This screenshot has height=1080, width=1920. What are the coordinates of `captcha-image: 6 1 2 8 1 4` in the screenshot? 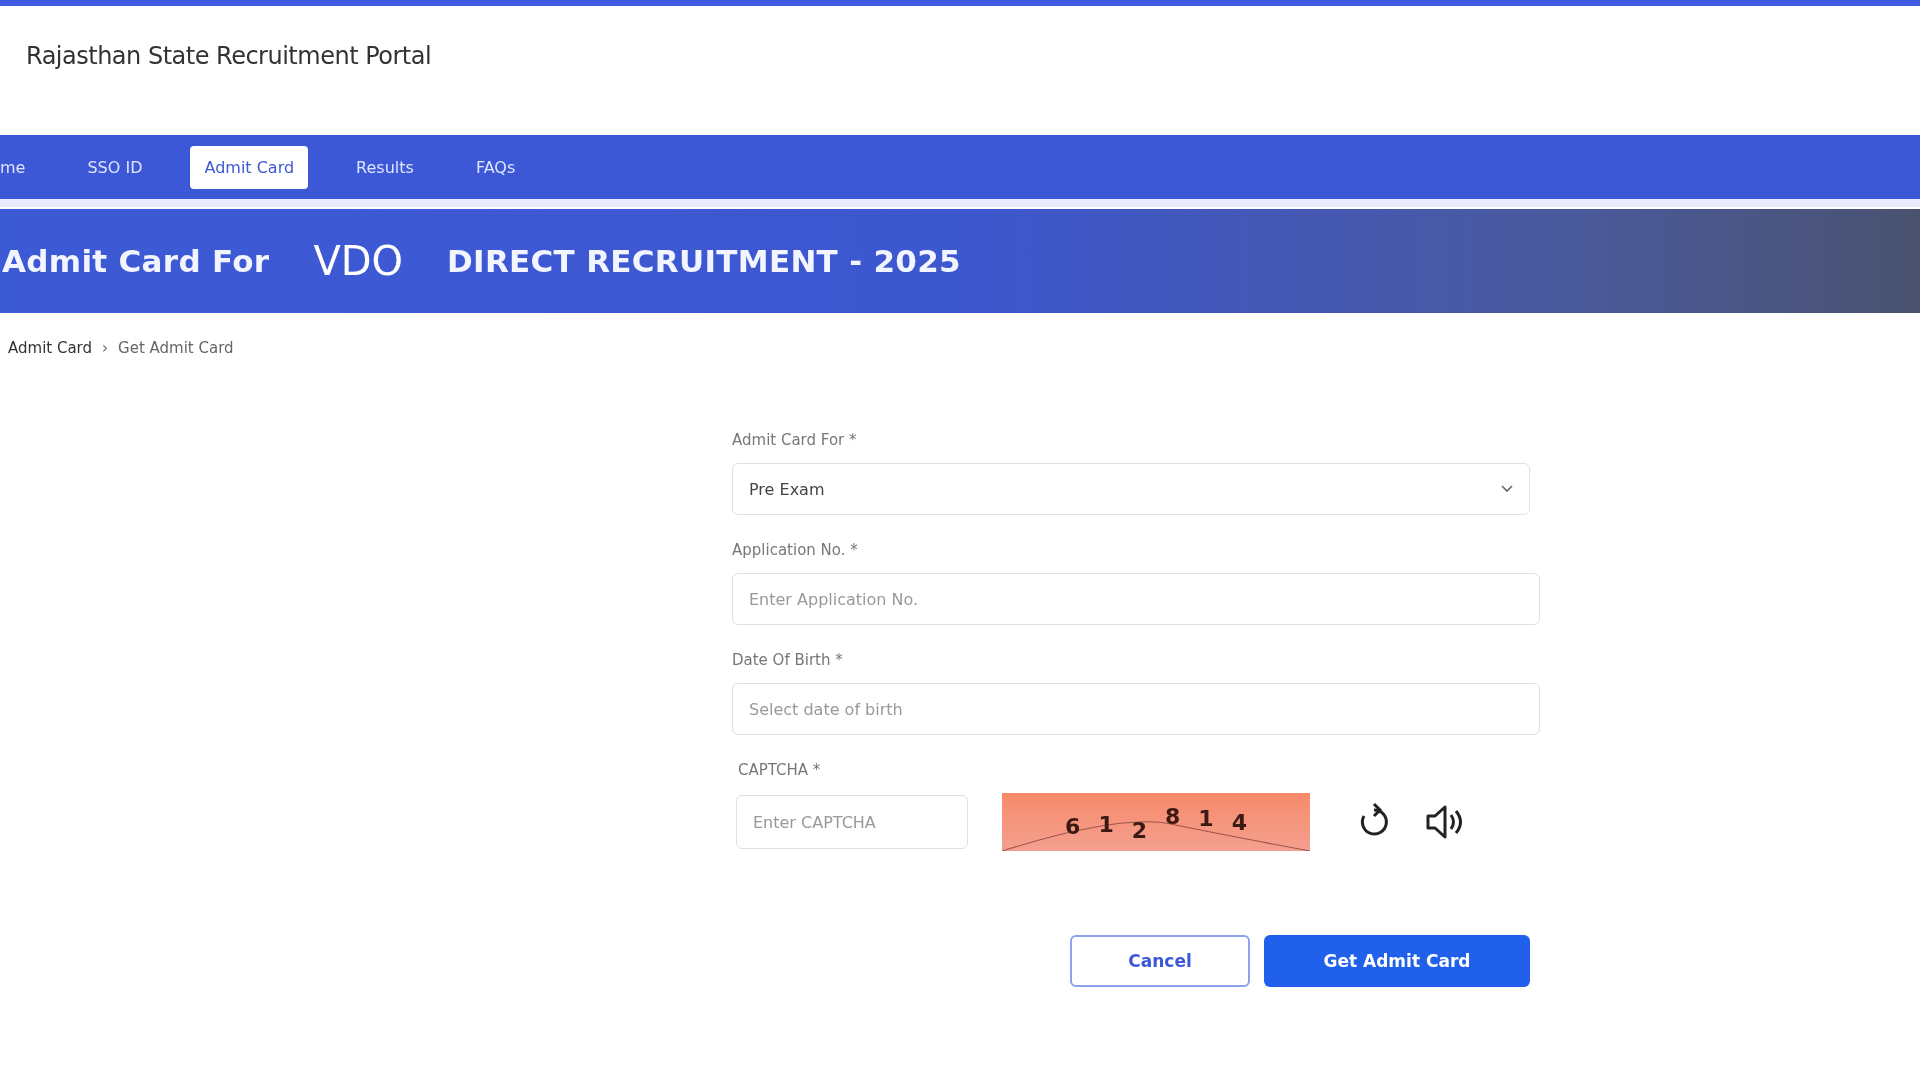 It's located at (1156, 822).